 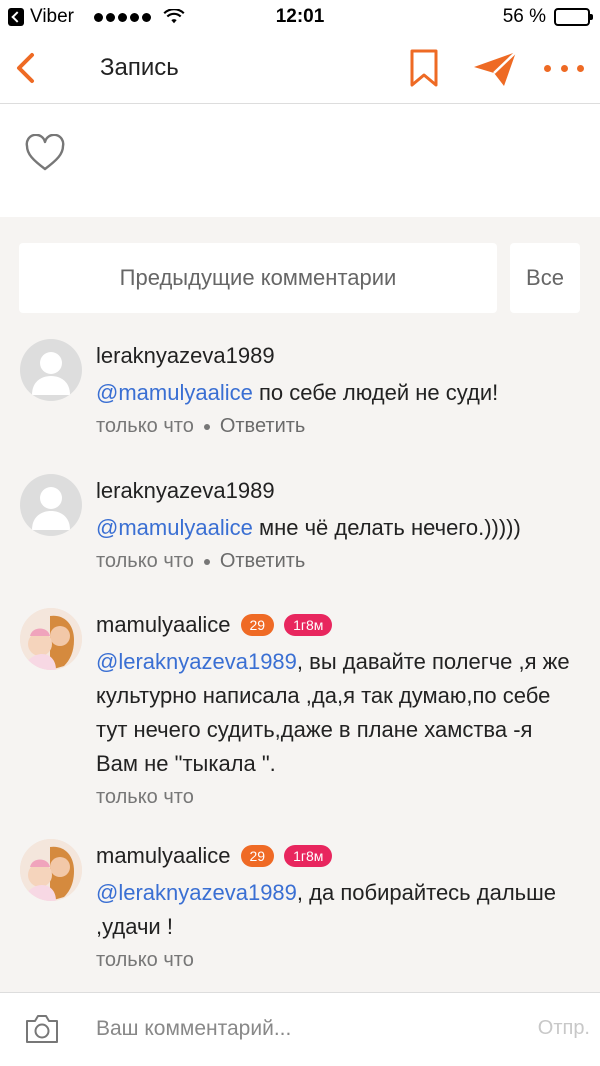 What do you see at coordinates (564, 1028) in the screenshot?
I see `send-button: Отпр.` at bounding box center [564, 1028].